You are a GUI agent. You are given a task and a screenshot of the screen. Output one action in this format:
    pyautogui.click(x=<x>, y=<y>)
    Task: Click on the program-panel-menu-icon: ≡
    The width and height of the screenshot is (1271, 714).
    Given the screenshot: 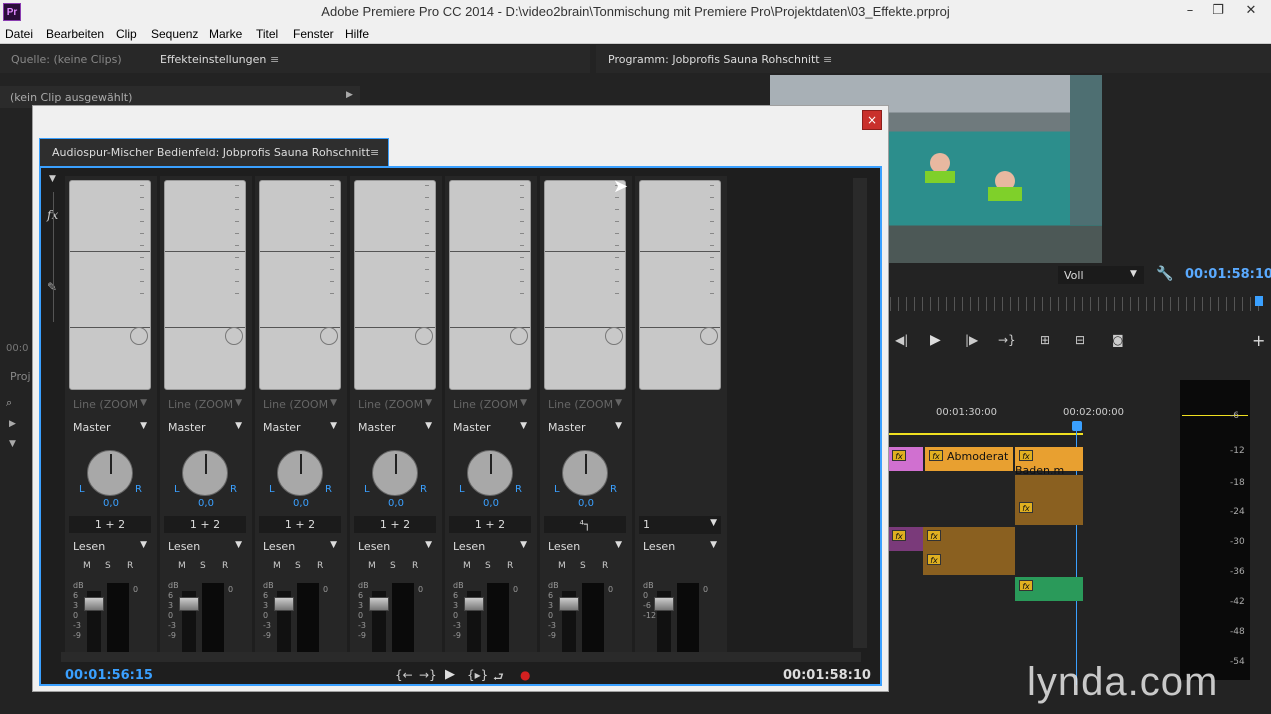 What is the action you would take?
    pyautogui.click(x=827, y=59)
    